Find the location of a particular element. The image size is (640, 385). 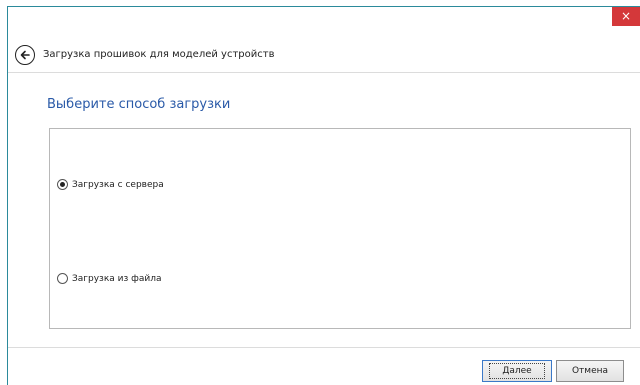

radio-server is located at coordinates (62, 184).